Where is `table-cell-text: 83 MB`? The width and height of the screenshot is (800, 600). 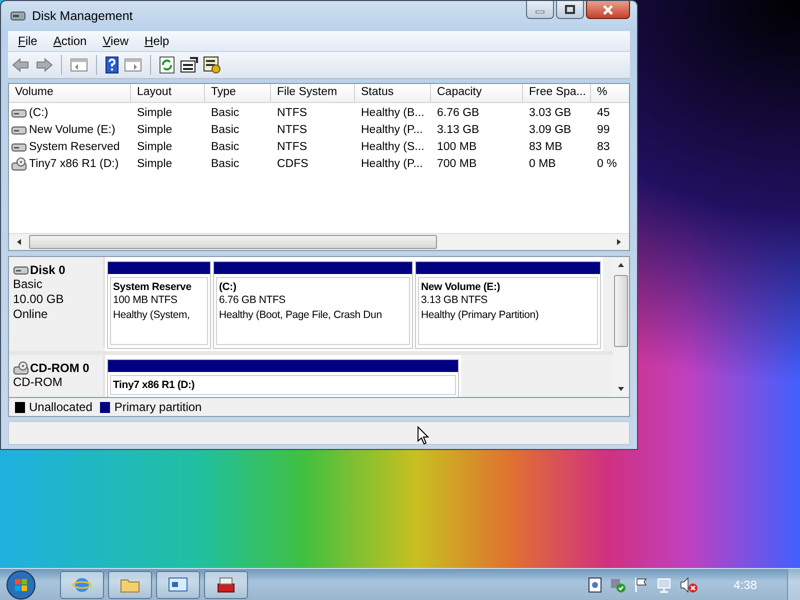
table-cell-text: 83 MB is located at coordinates (546, 146).